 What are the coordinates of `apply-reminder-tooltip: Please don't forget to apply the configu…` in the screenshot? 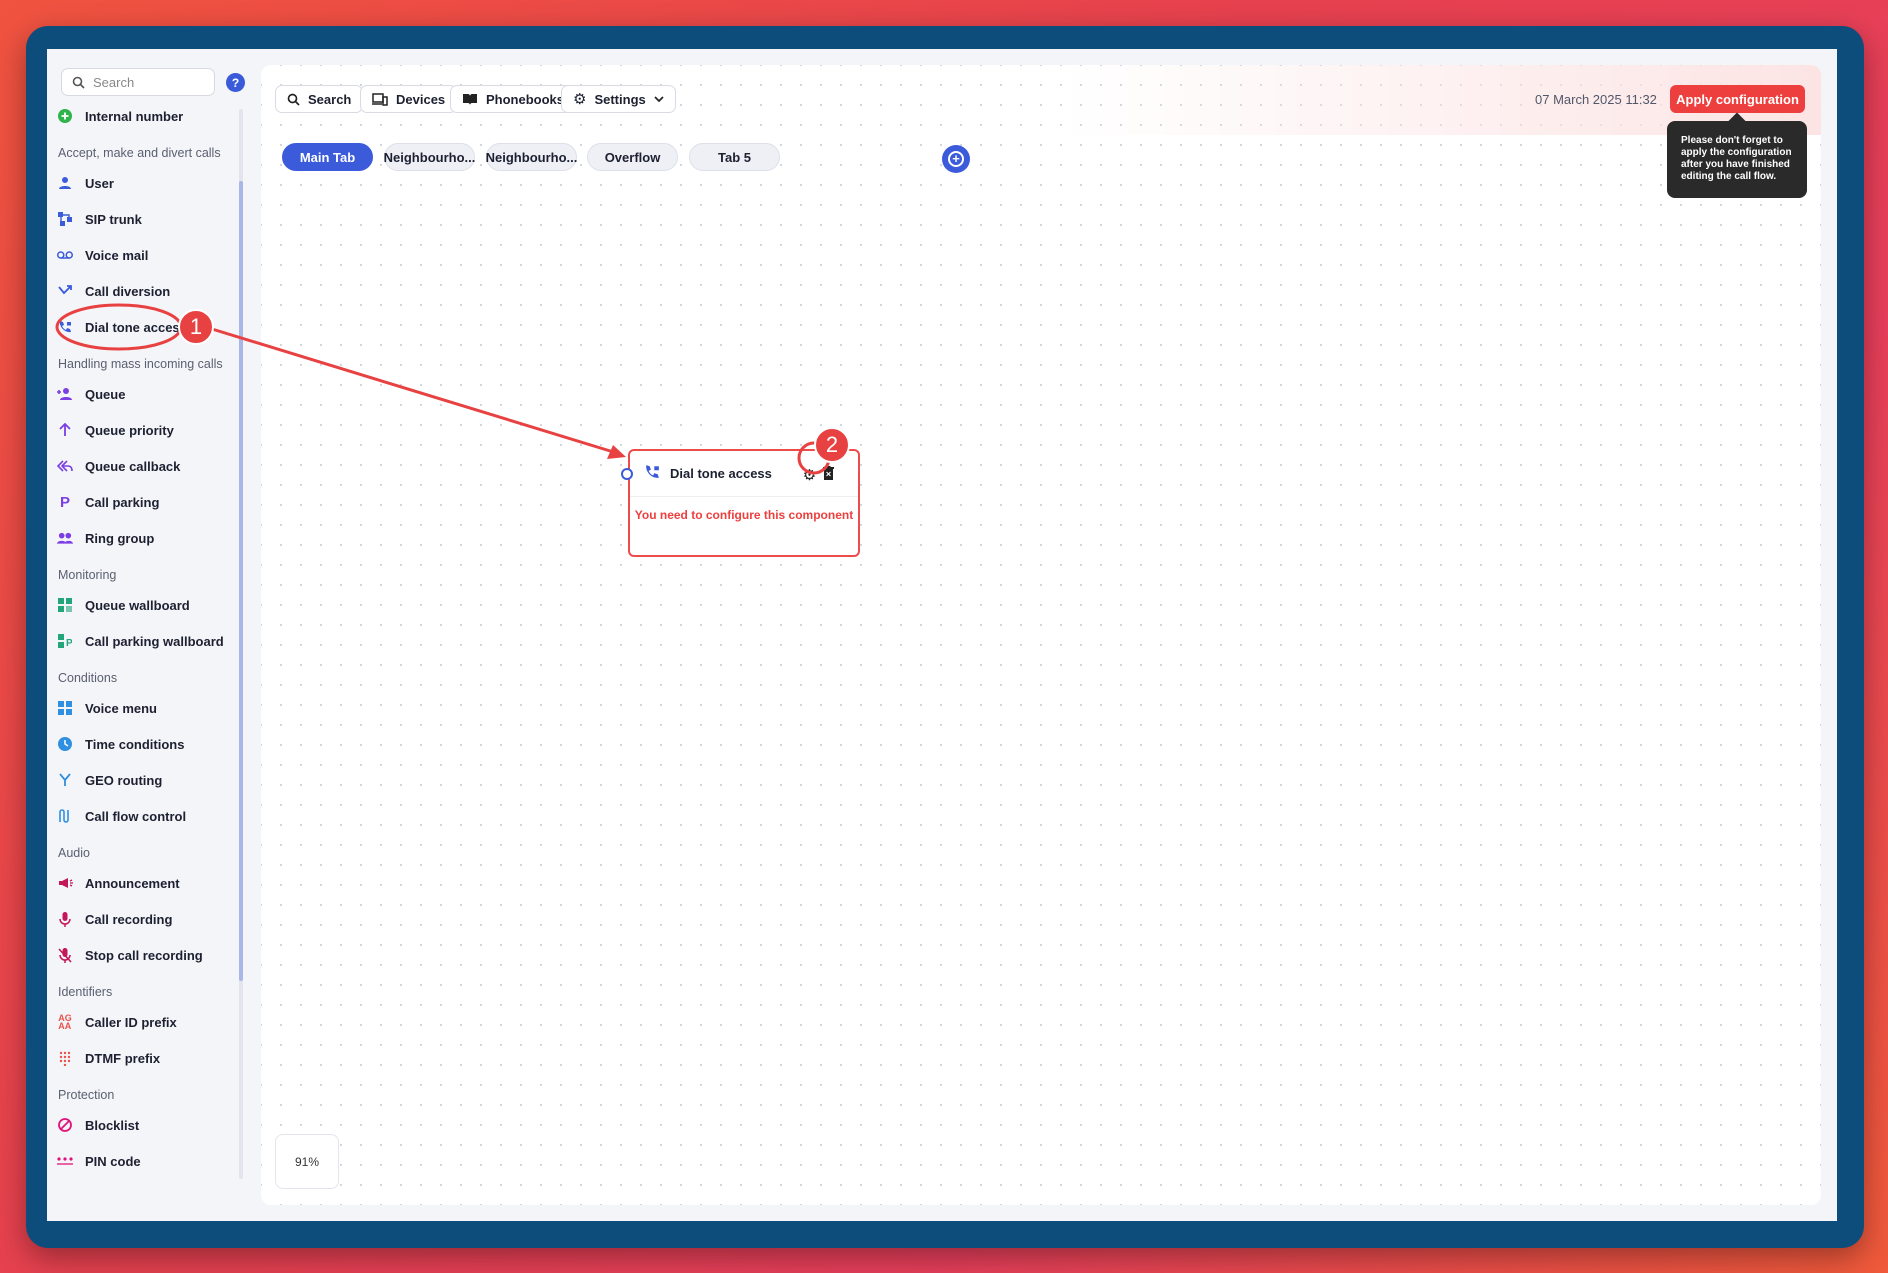 It's located at (1737, 159).